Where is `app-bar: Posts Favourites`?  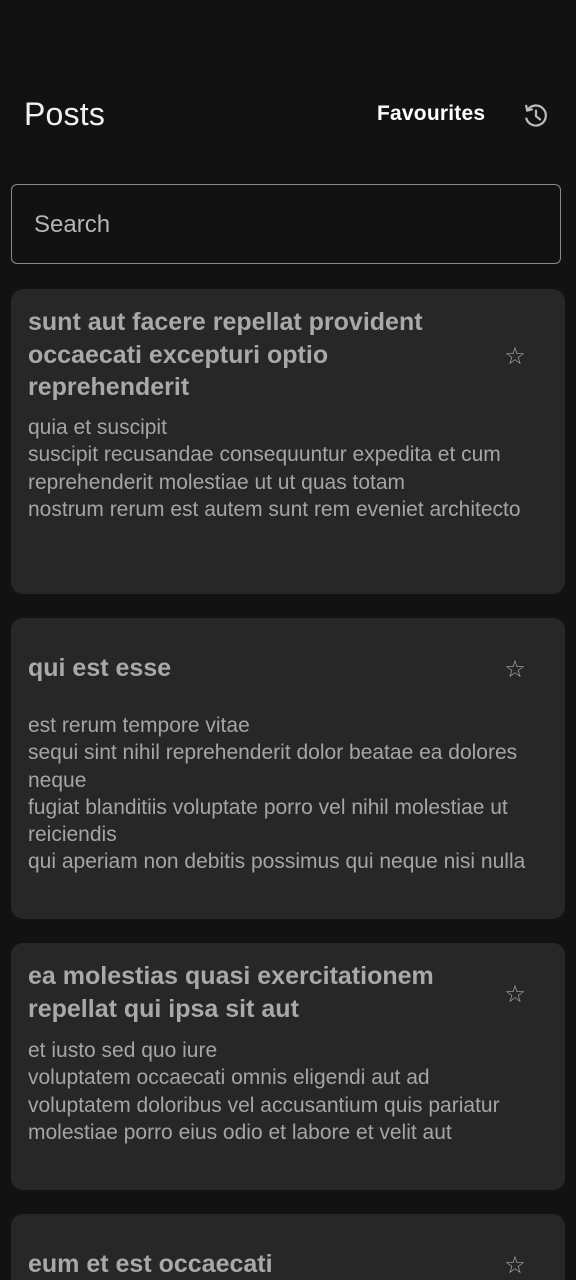 app-bar: Posts Favourites is located at coordinates (288, 116).